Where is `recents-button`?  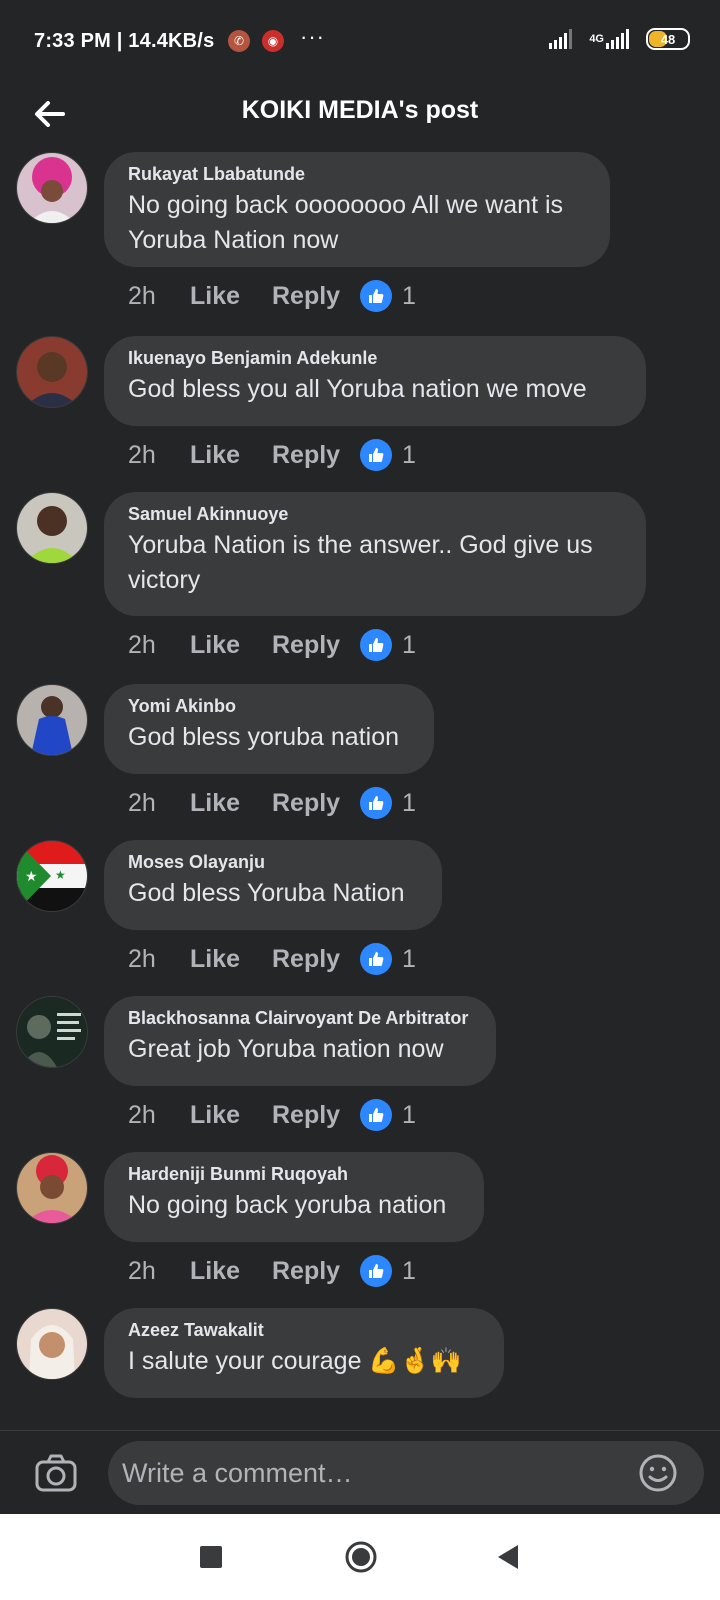
recents-button is located at coordinates (211, 1557).